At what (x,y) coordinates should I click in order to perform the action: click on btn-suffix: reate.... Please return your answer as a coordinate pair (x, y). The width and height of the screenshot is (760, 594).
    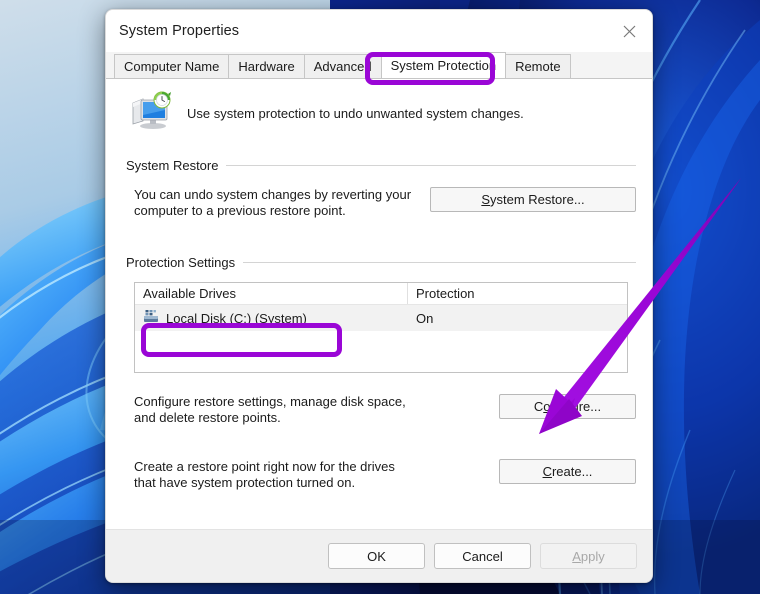
    Looking at the image, I should click on (572, 471).